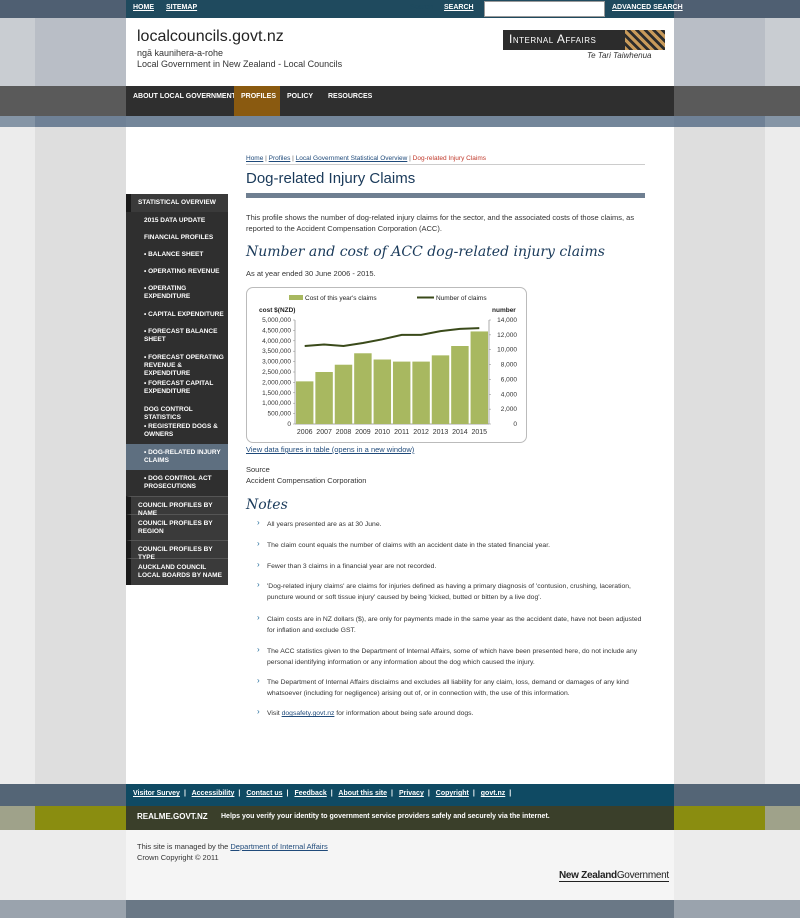  What do you see at coordinates (177, 237) in the screenshot?
I see `sidebar-item-financial-profiles: FINANCIAL PROFILES` at bounding box center [177, 237].